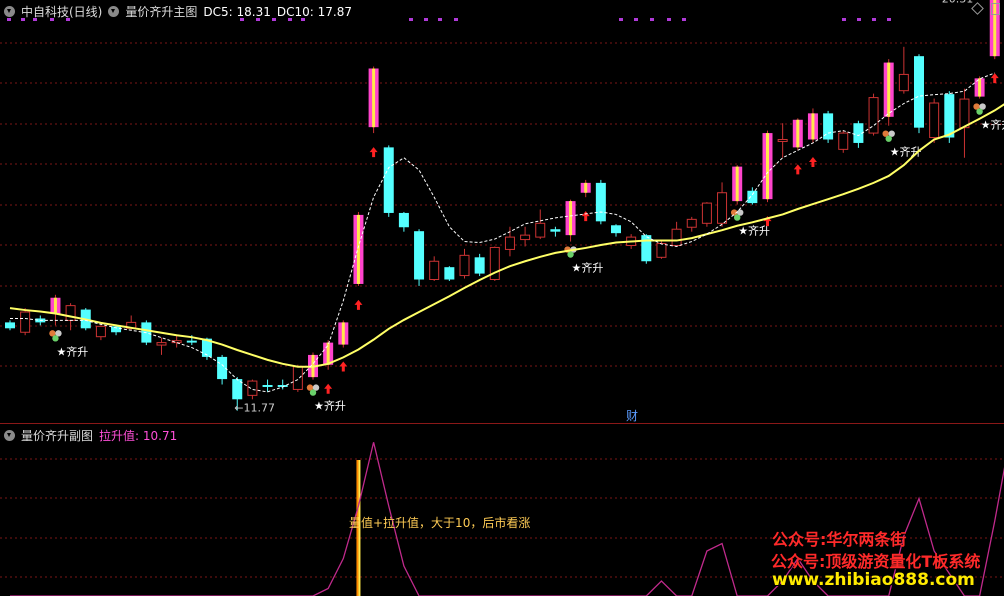  I want to click on low-price-label: ←11.77, so click(254, 408).